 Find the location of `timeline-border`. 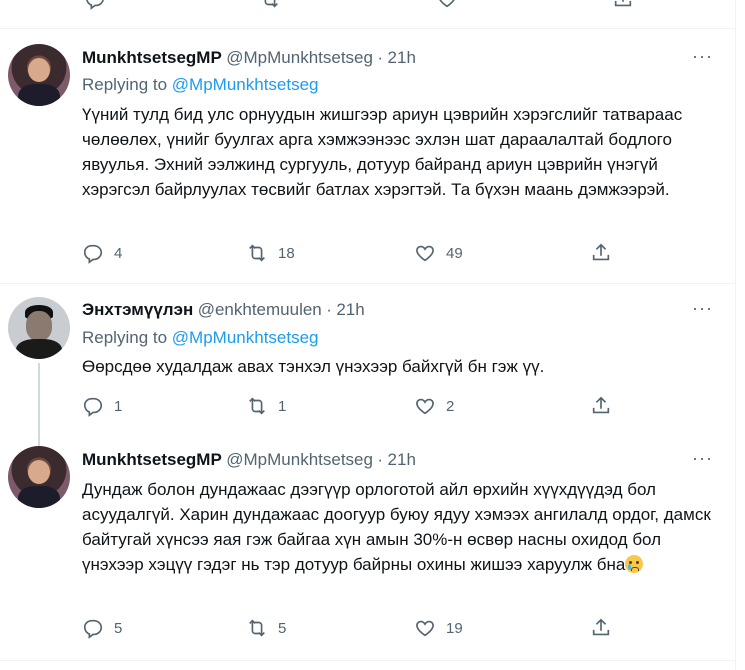

timeline-border is located at coordinates (735, 335).